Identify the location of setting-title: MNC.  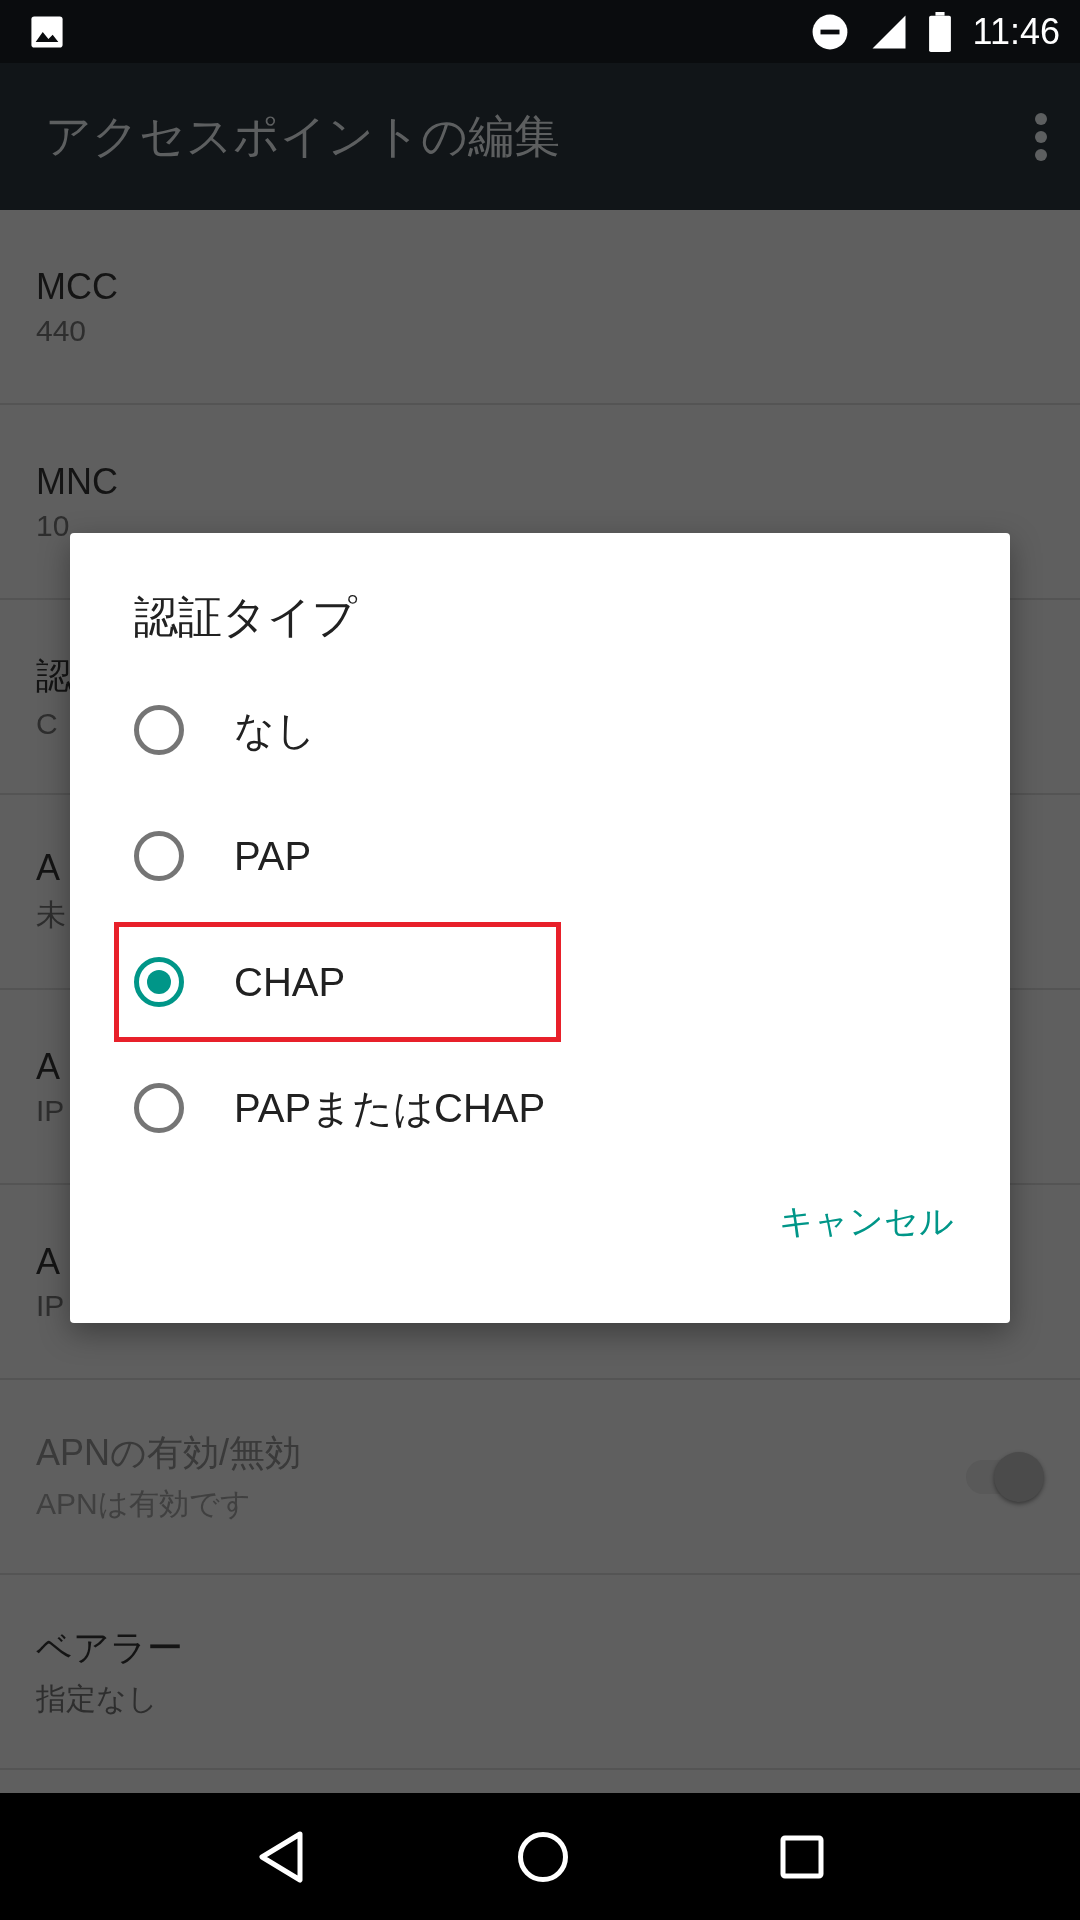
(77, 481).